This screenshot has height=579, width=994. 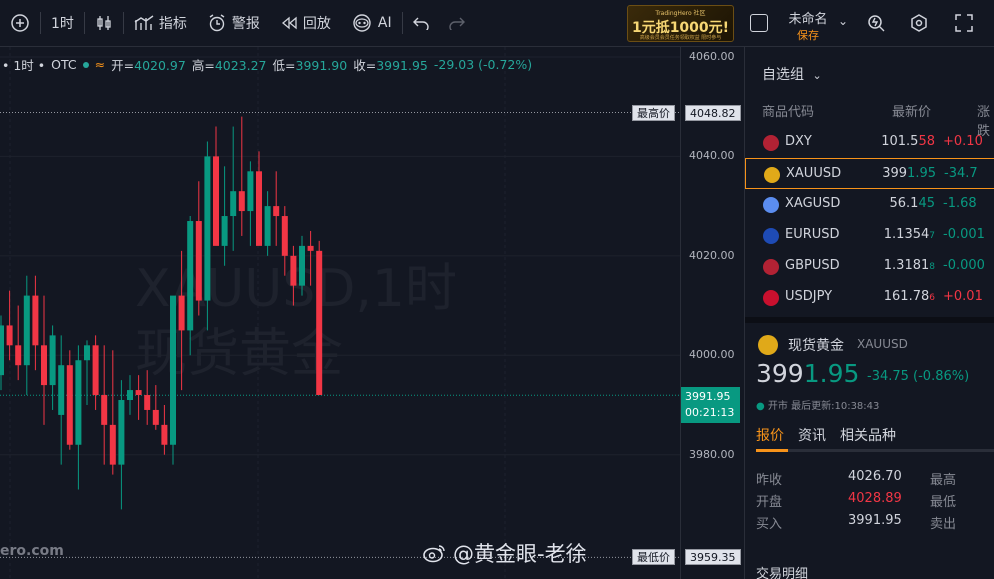 What do you see at coordinates (919, 23) in the screenshot?
I see `settings-hexagon-icon` at bounding box center [919, 23].